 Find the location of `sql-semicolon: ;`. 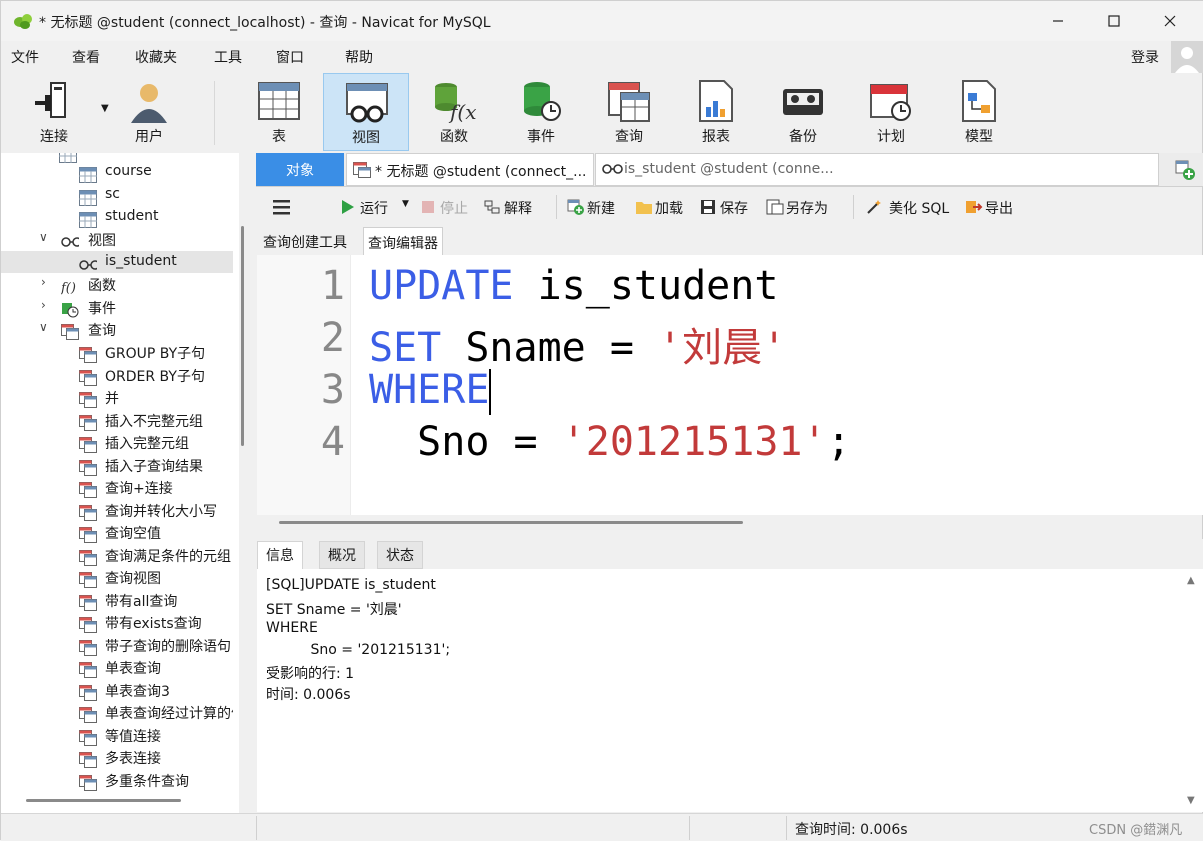

sql-semicolon: ; is located at coordinates (838, 442).